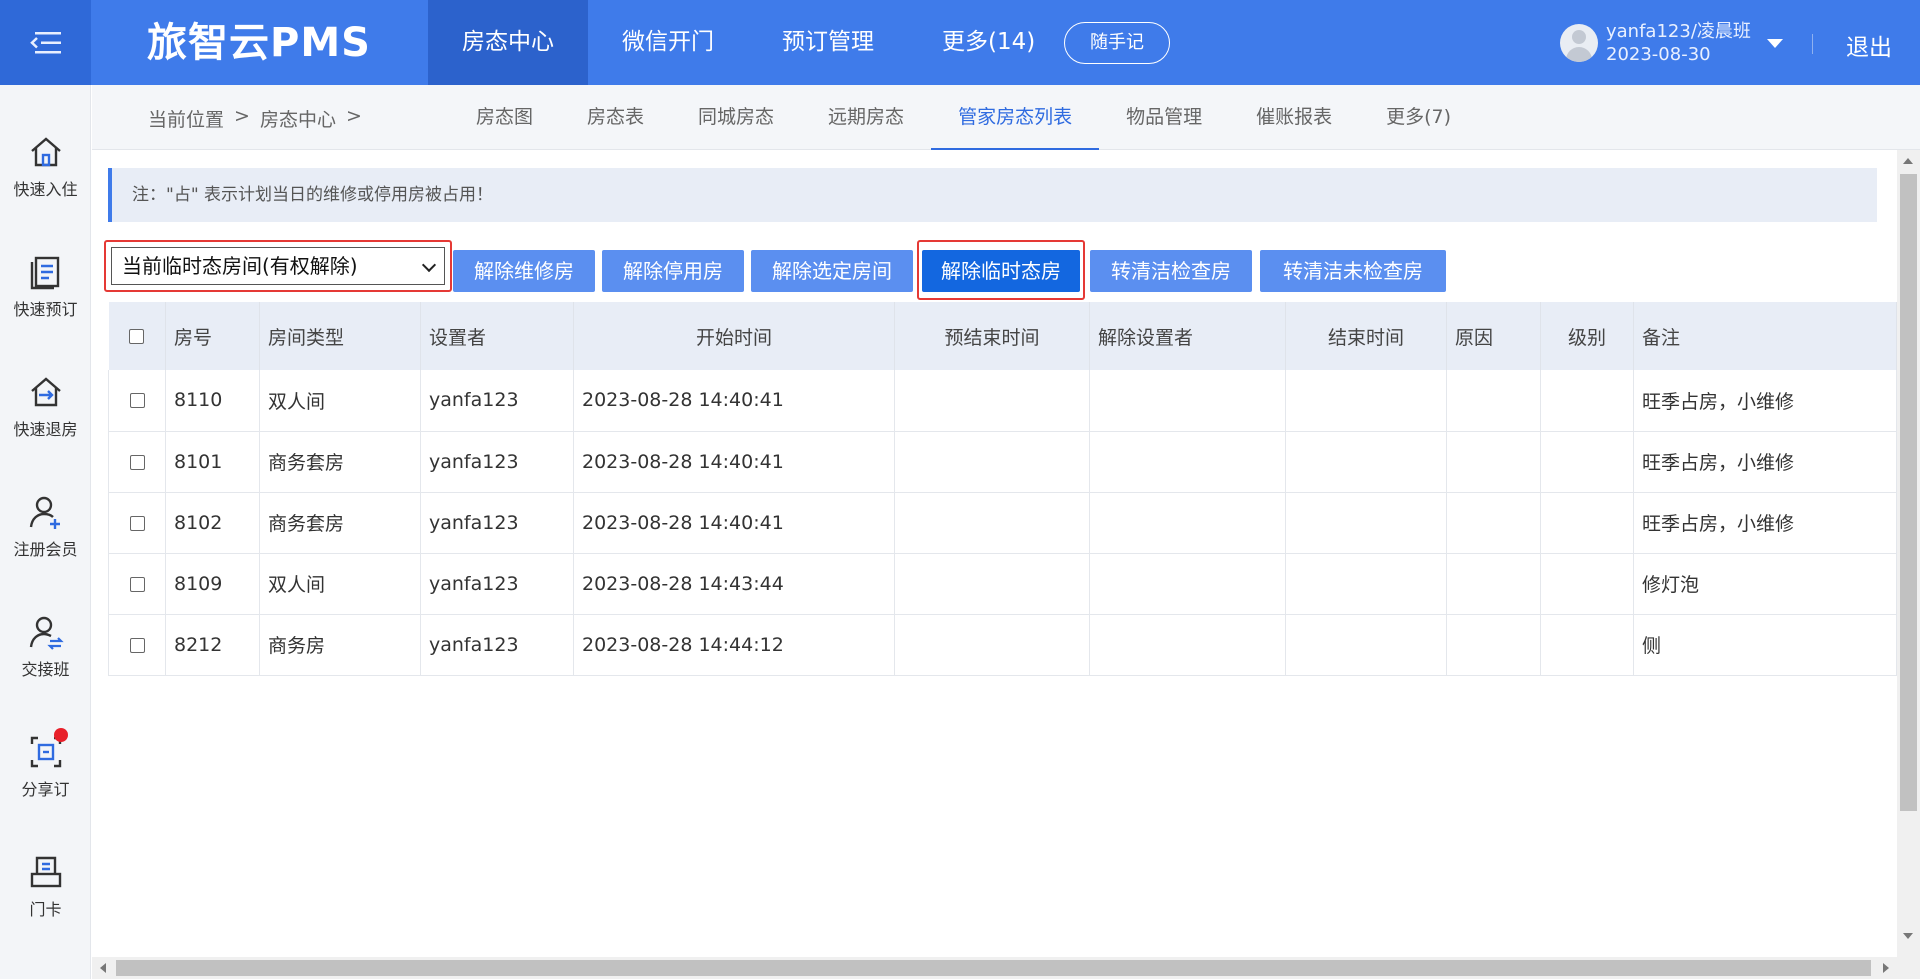 The height and width of the screenshot is (979, 1920). What do you see at coordinates (866, 117) in the screenshot?
I see `tab-future-room-status: 远期房态` at bounding box center [866, 117].